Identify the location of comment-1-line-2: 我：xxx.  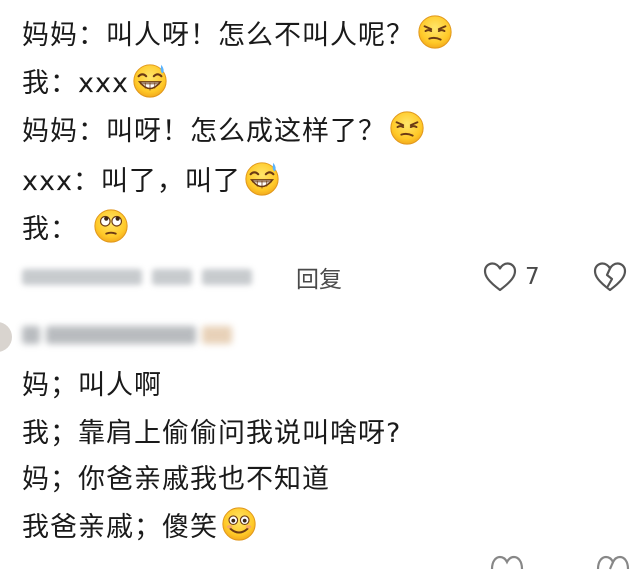
(95, 80).